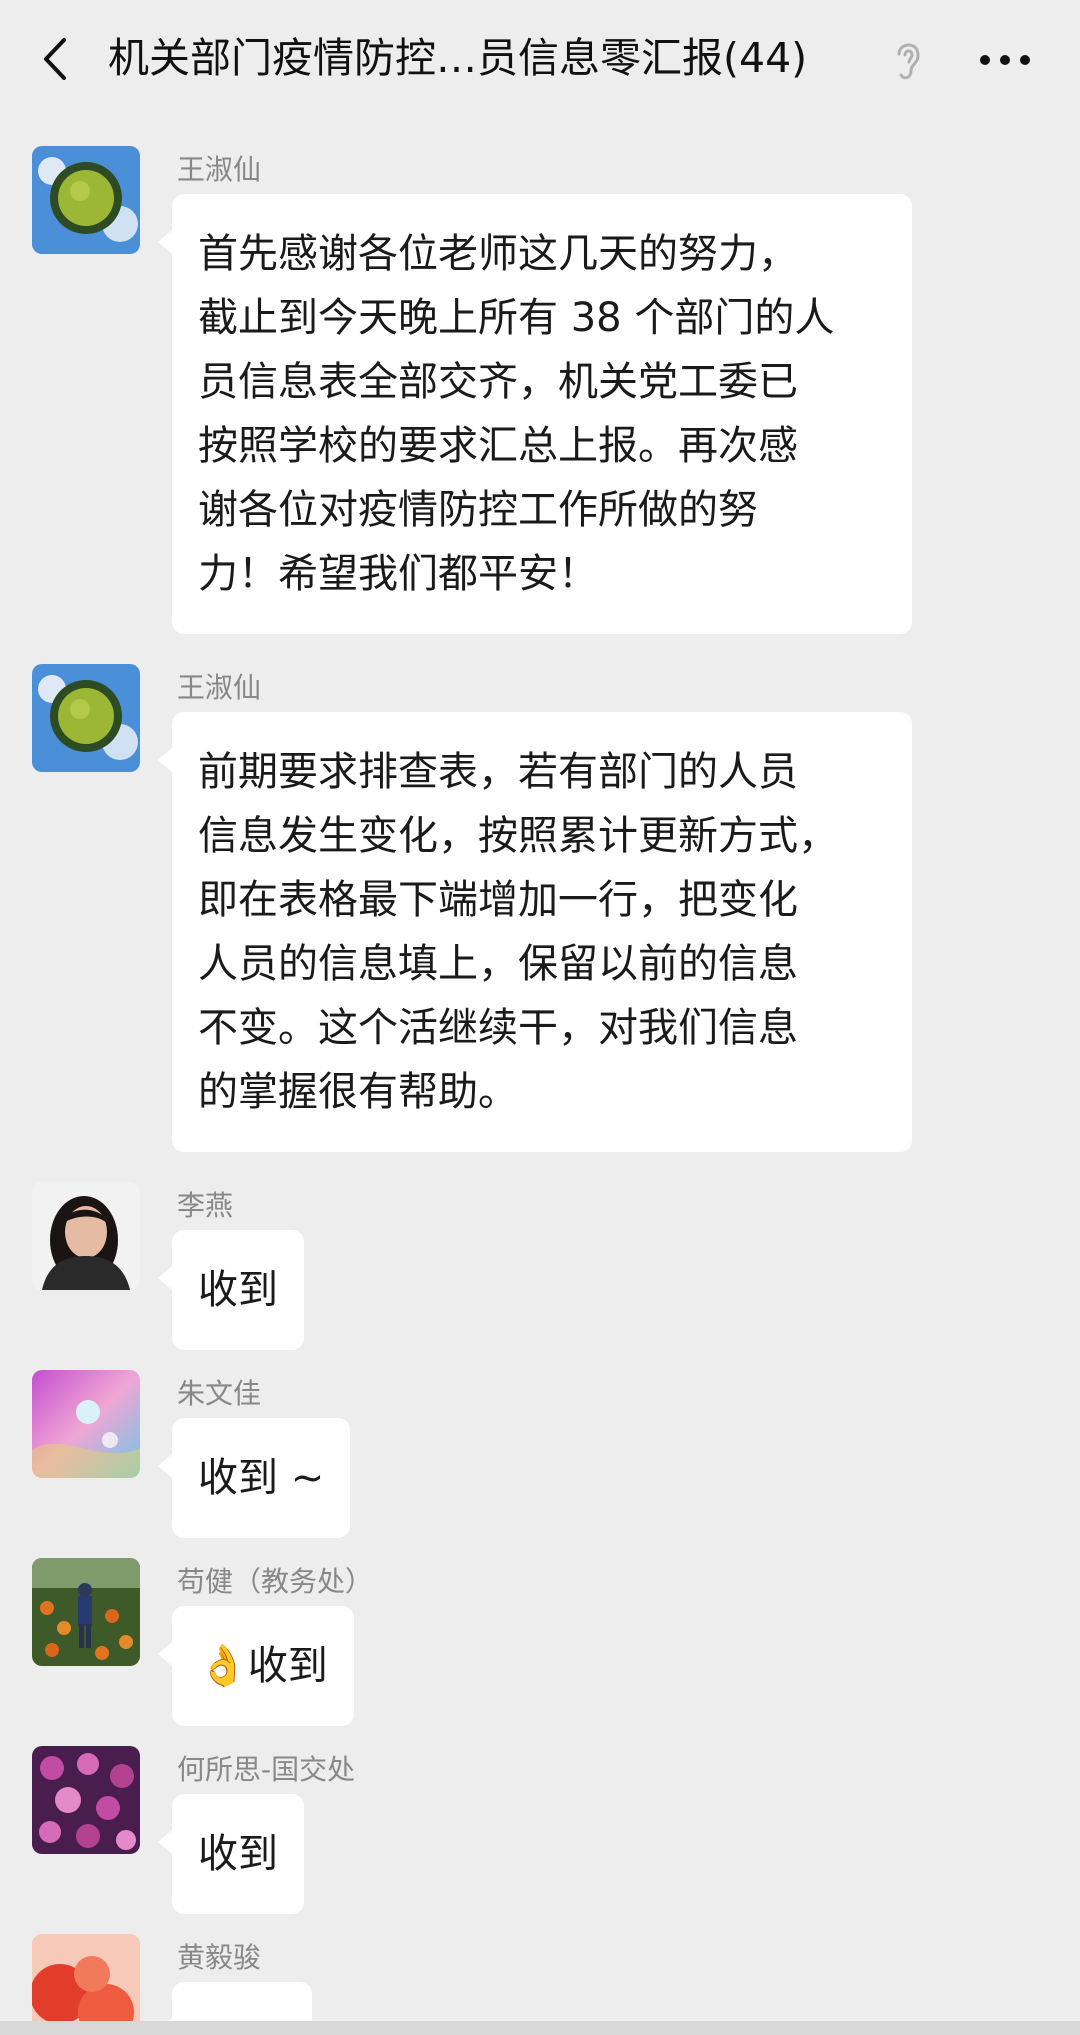 This screenshot has width=1080, height=2035. Describe the element at coordinates (498, 900) in the screenshot. I see `message-text-line: 即在表格最下端增加一行，把变化` at that location.